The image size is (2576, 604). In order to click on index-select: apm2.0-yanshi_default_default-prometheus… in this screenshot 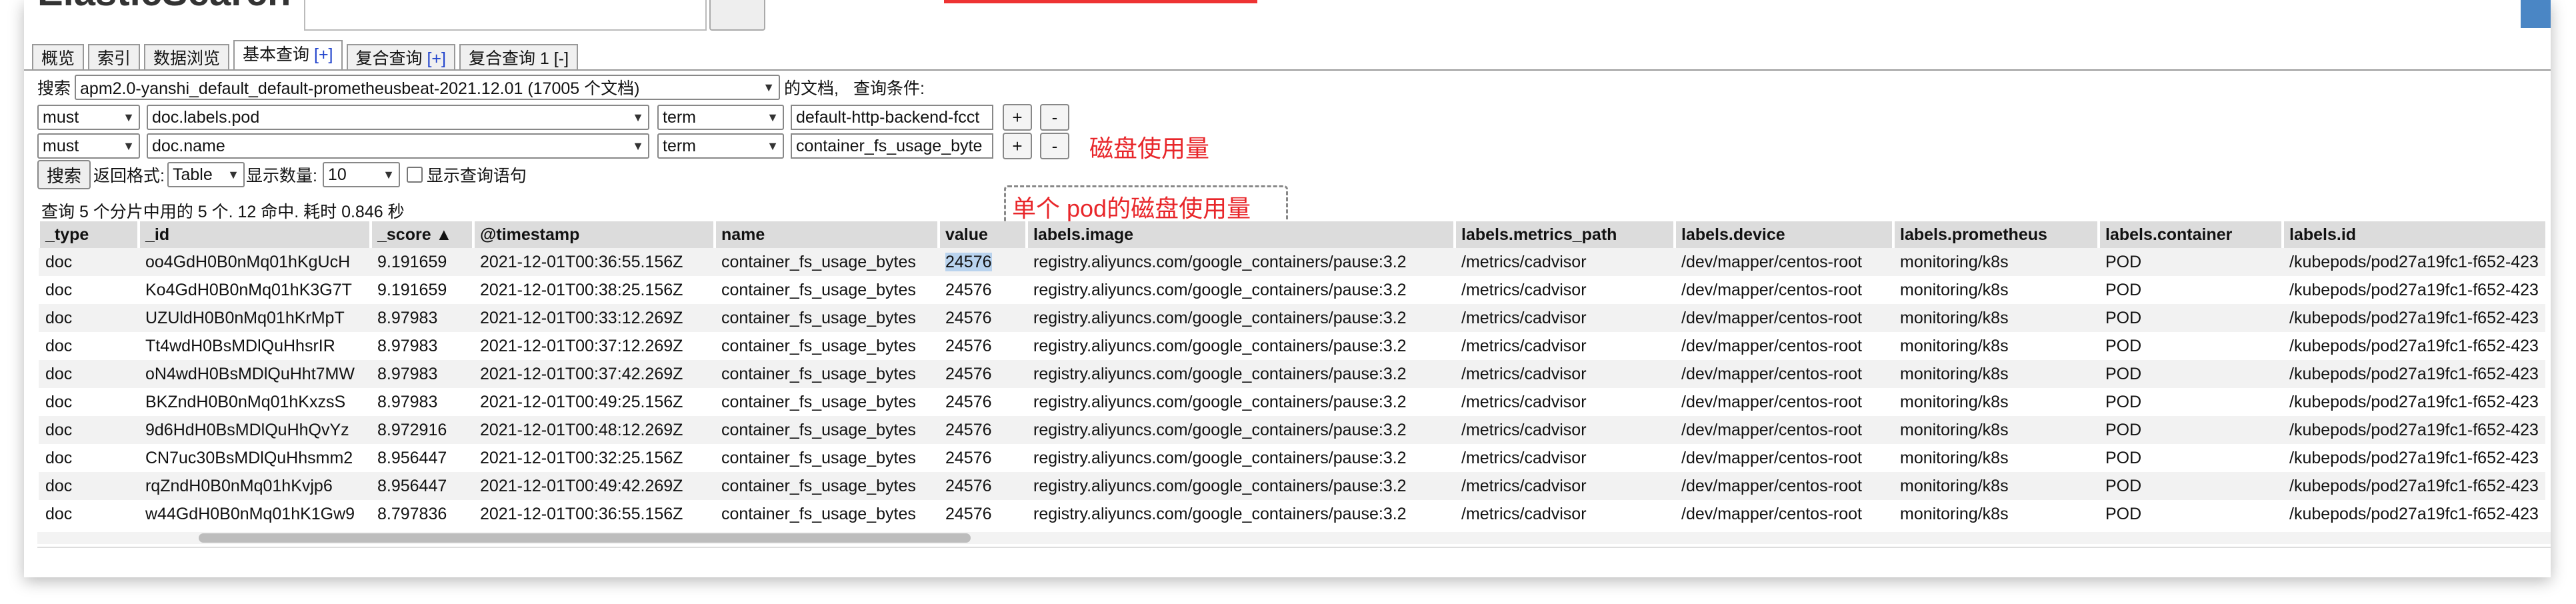, I will do `click(428, 87)`.